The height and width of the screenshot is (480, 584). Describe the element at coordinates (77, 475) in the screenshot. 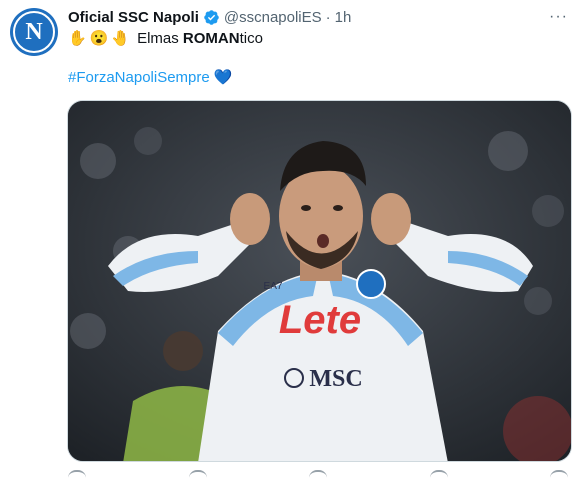

I see `reply-icon` at that location.